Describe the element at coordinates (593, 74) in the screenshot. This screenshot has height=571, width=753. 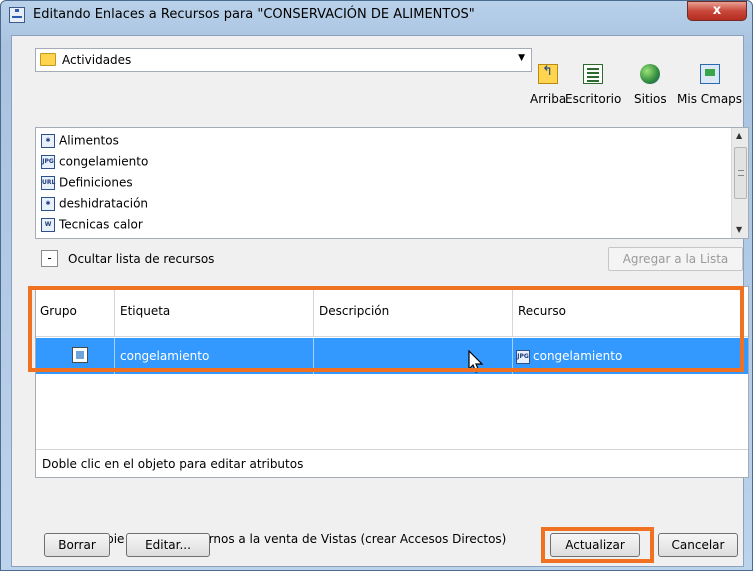
I see `desktop-icon` at that location.